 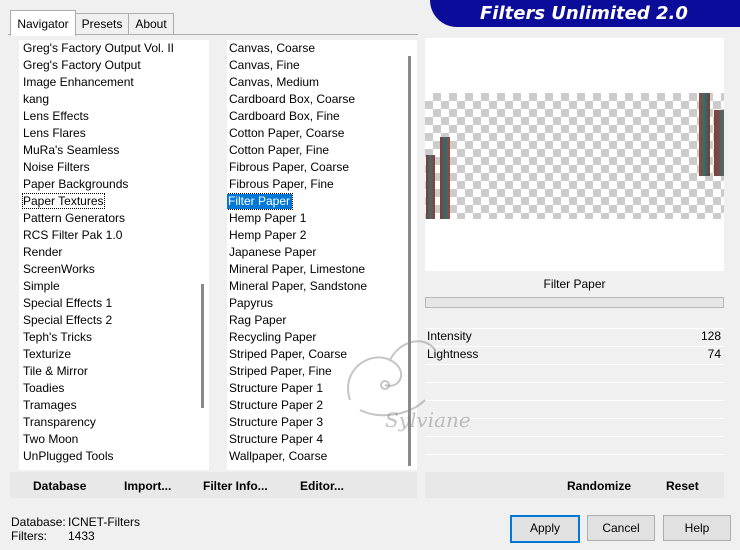 What do you see at coordinates (59, 486) in the screenshot?
I see `database-button: Database` at bounding box center [59, 486].